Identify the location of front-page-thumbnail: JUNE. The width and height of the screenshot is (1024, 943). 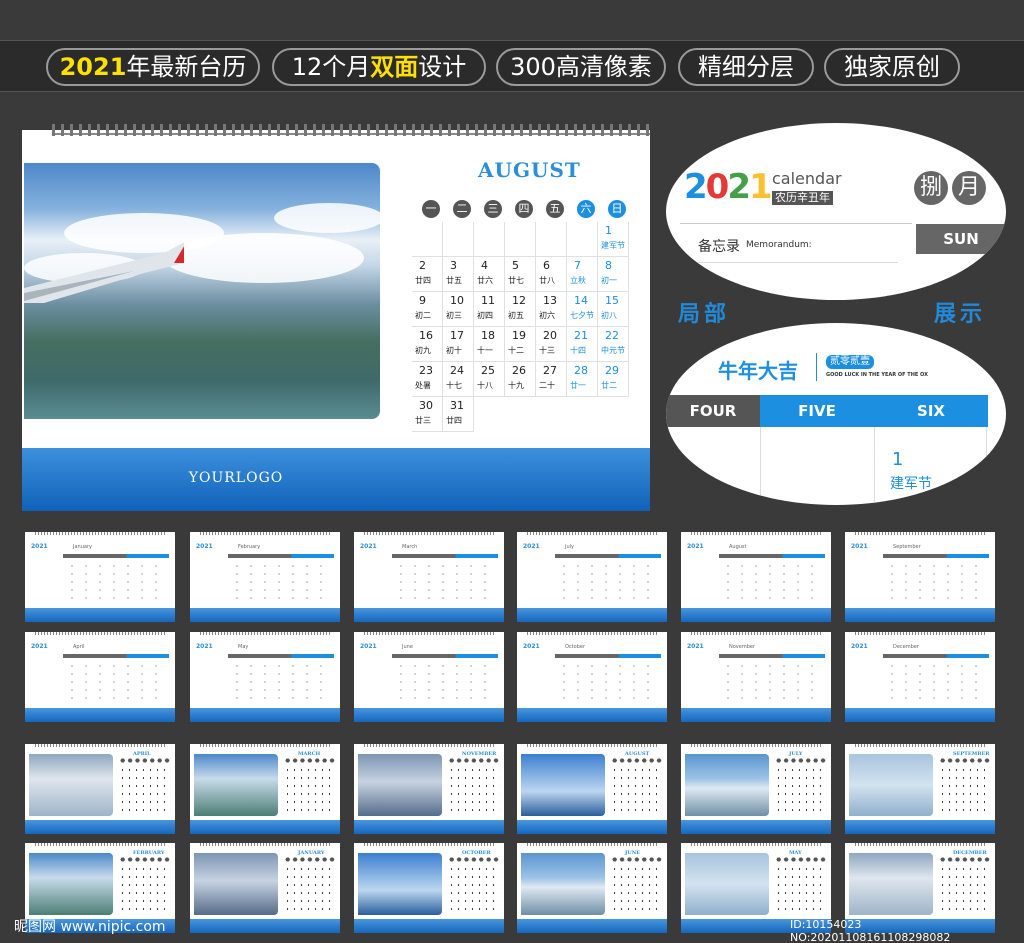
(592, 888).